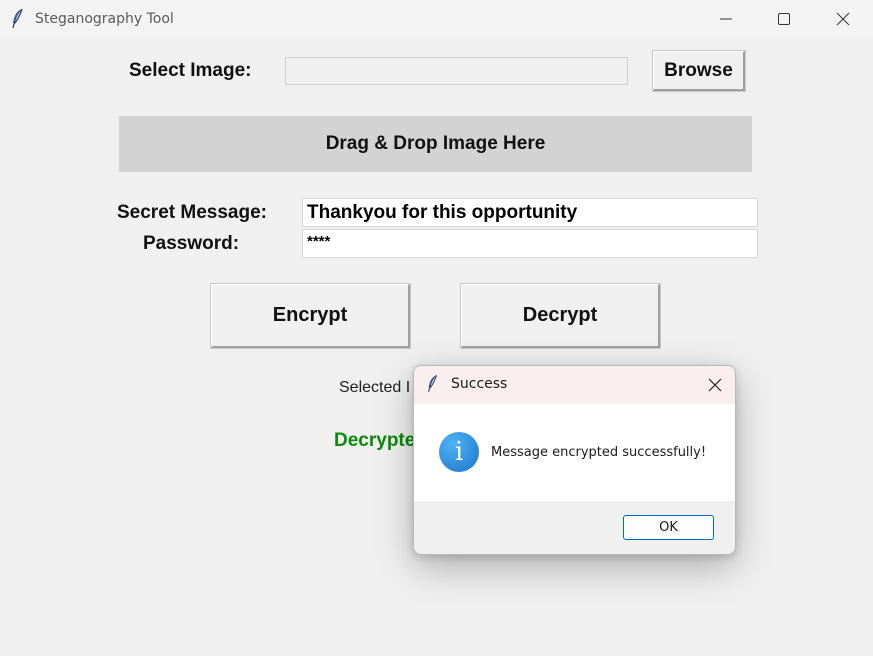  What do you see at coordinates (310, 316) in the screenshot?
I see `encrypt-button: Encrypt` at bounding box center [310, 316].